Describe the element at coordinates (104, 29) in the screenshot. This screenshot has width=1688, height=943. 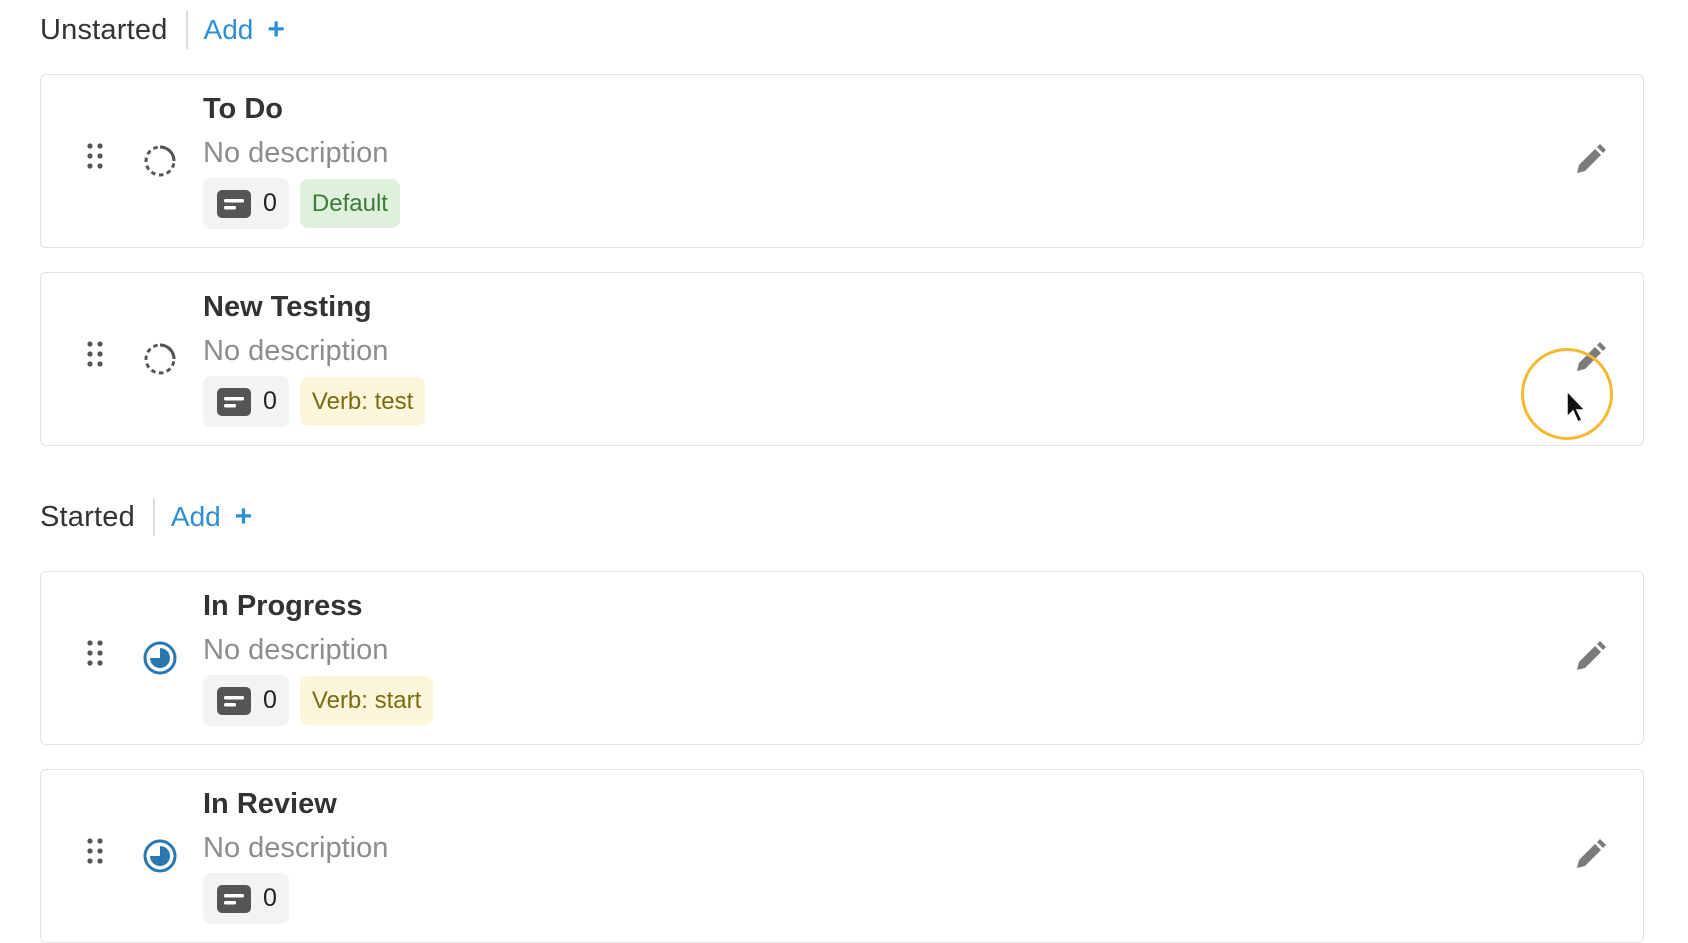
I see `section-title: Unstarted` at that location.